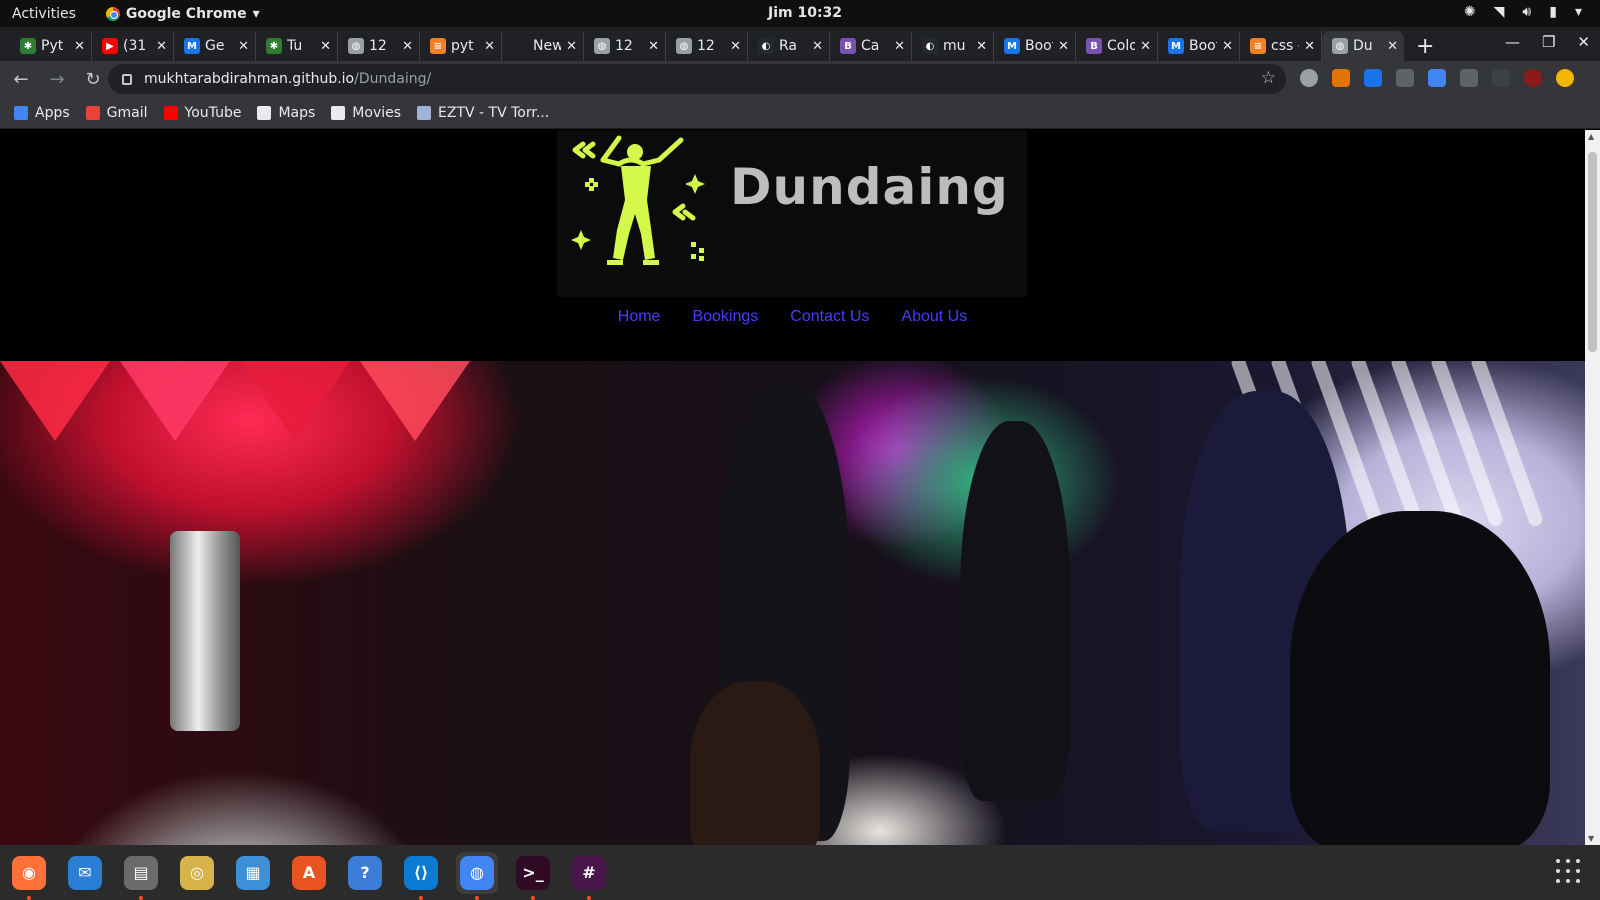 The image size is (1600, 900). I want to click on tab-title: 12, so click(624, 46).